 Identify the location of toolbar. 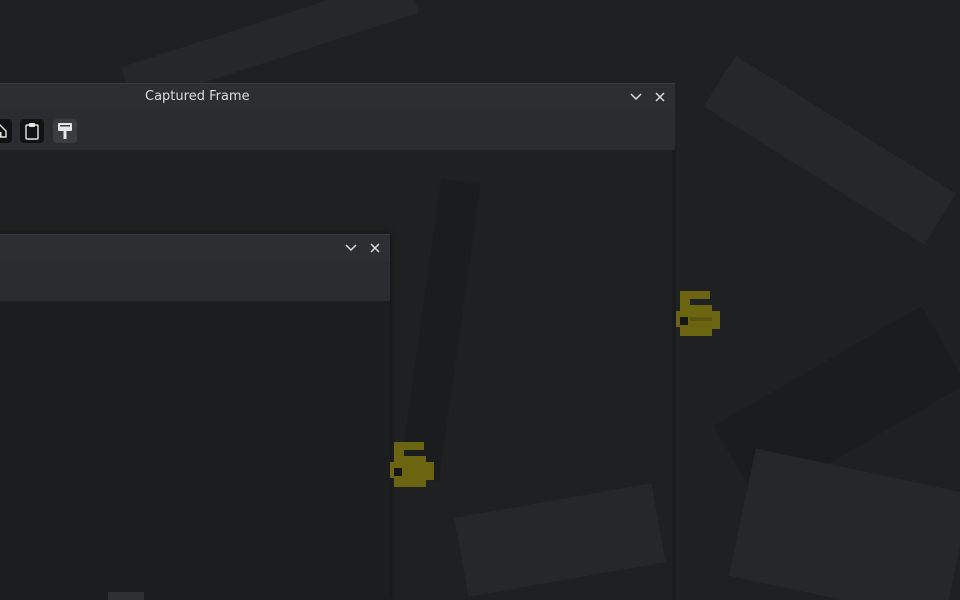
(337, 130).